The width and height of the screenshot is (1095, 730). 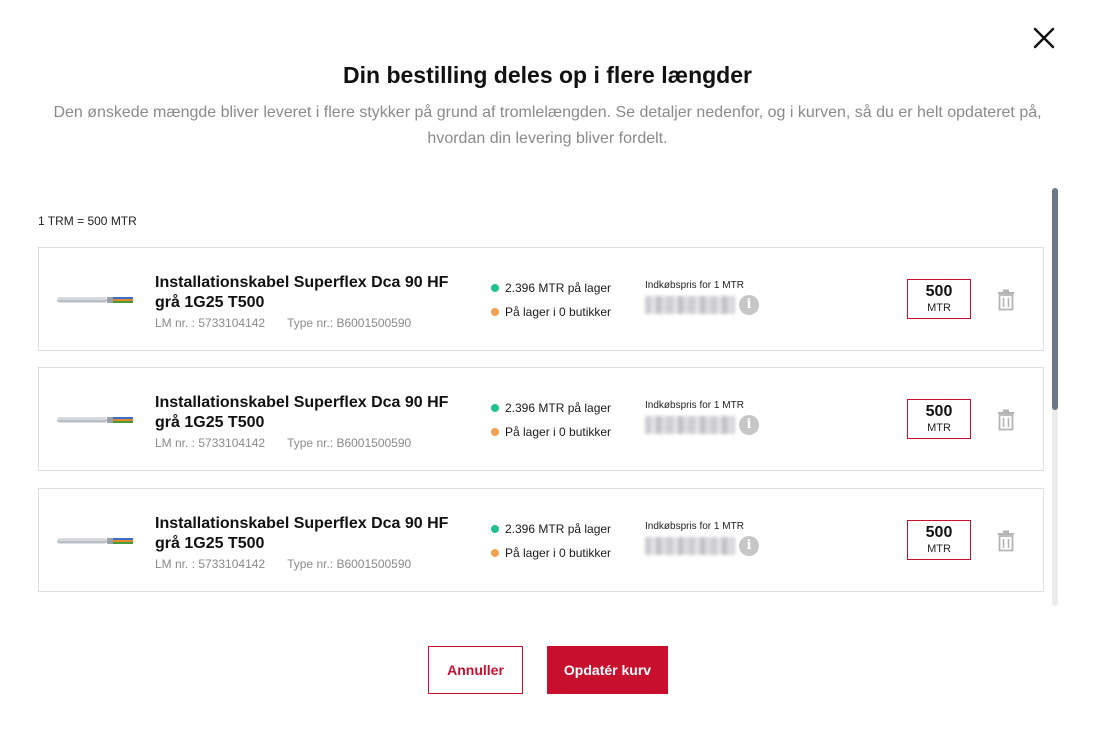 I want to click on close-icon, so click(x=1044, y=38).